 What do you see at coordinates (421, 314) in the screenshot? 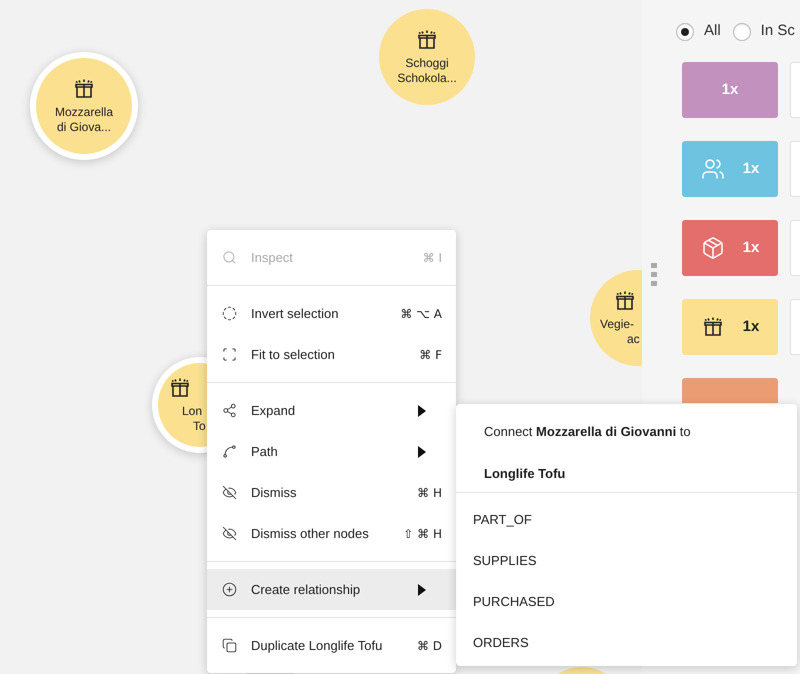
I see `shortcut-label: ⌘ ⌥ A` at bounding box center [421, 314].